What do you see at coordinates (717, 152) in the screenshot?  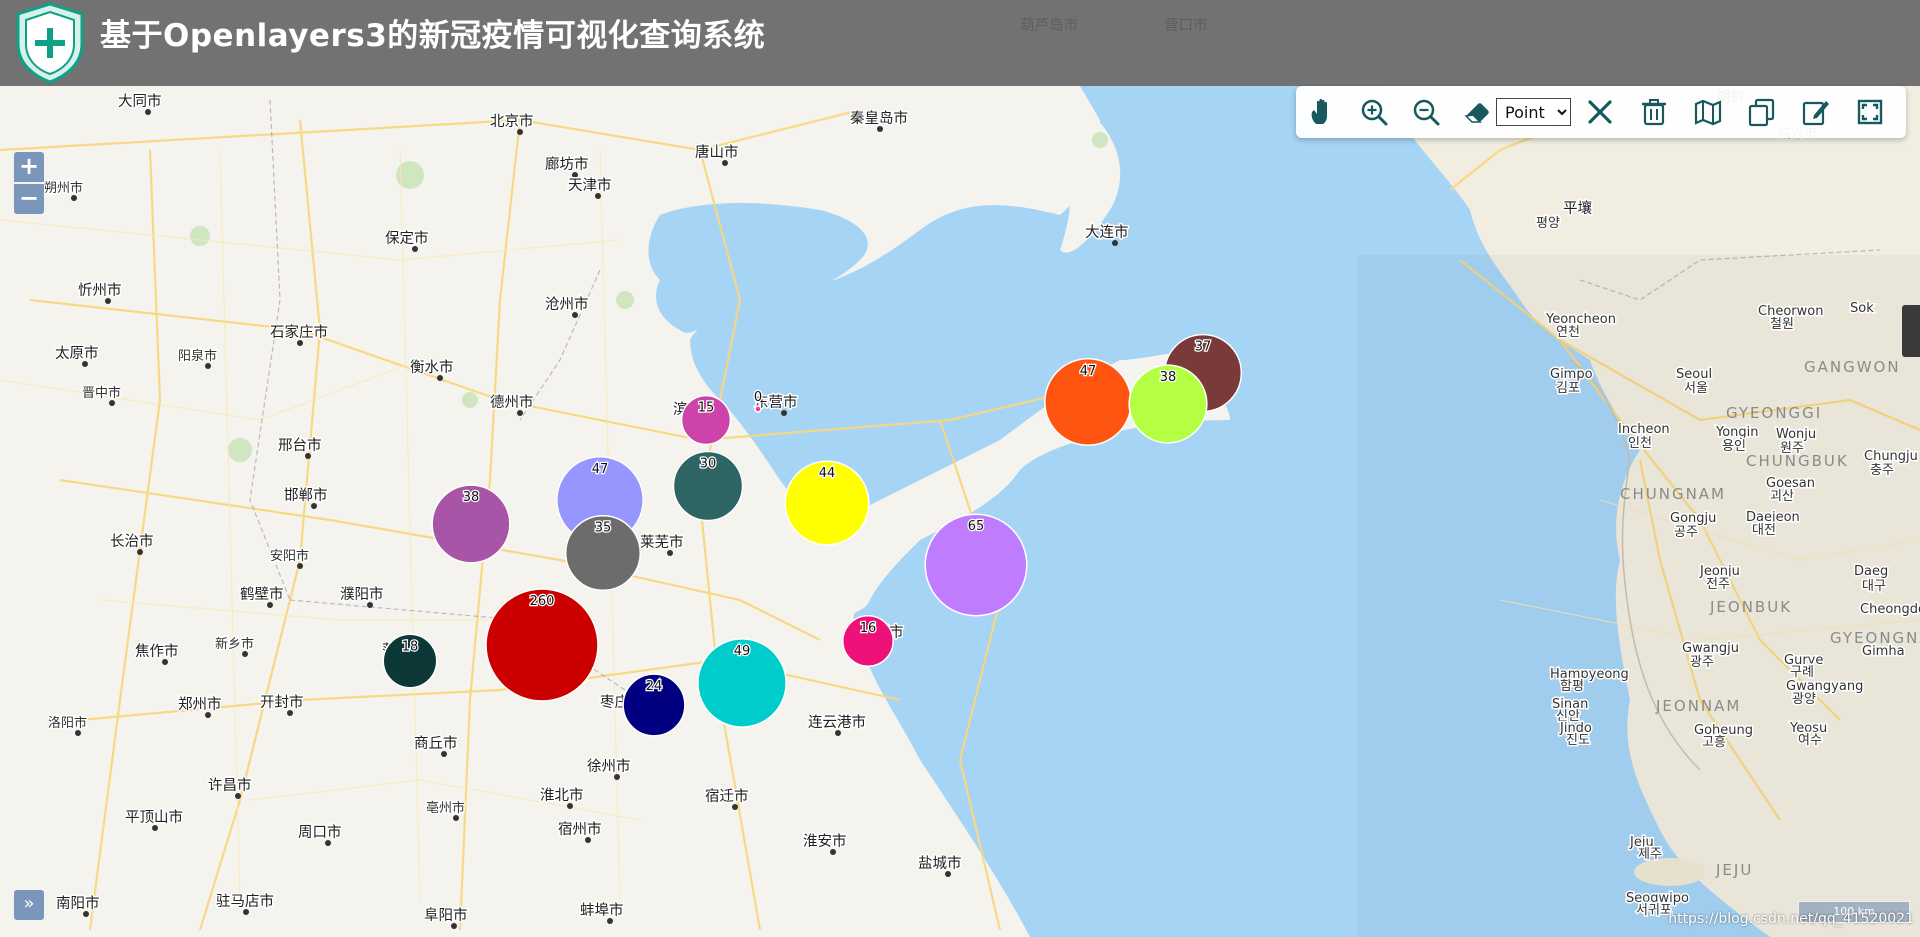 I see `city-label: 唐山市` at bounding box center [717, 152].